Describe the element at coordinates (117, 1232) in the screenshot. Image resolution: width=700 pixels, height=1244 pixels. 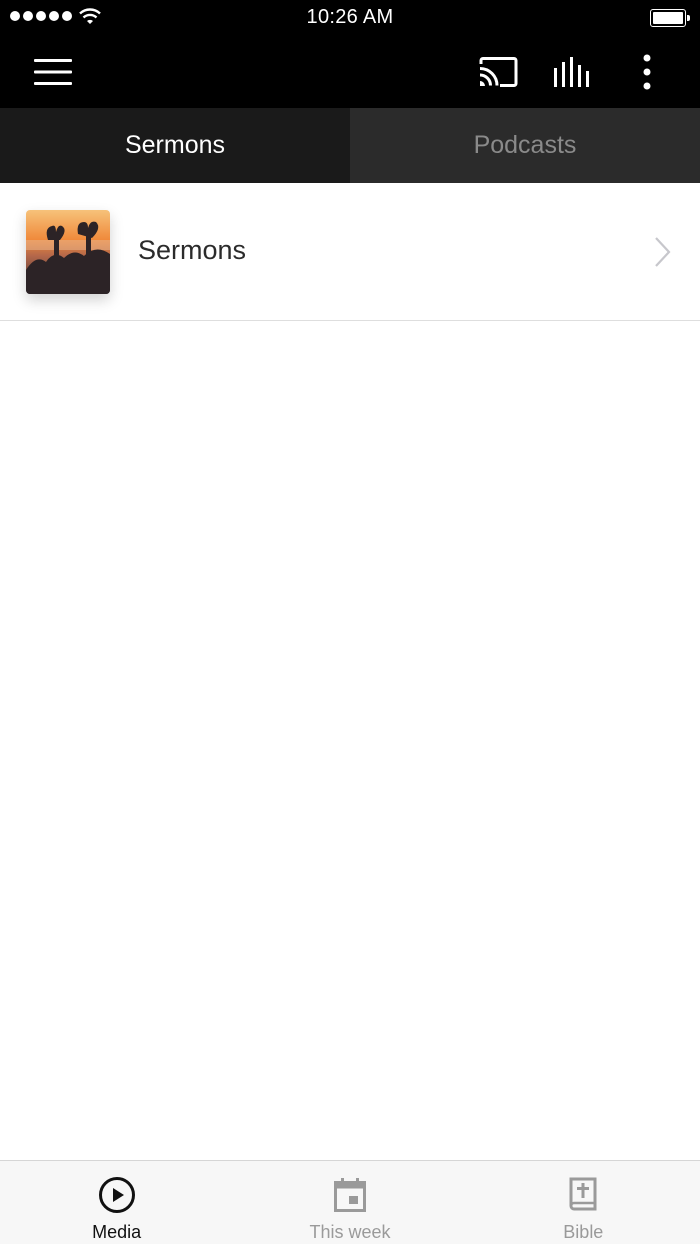
I see `nav-label-media: Media` at that location.